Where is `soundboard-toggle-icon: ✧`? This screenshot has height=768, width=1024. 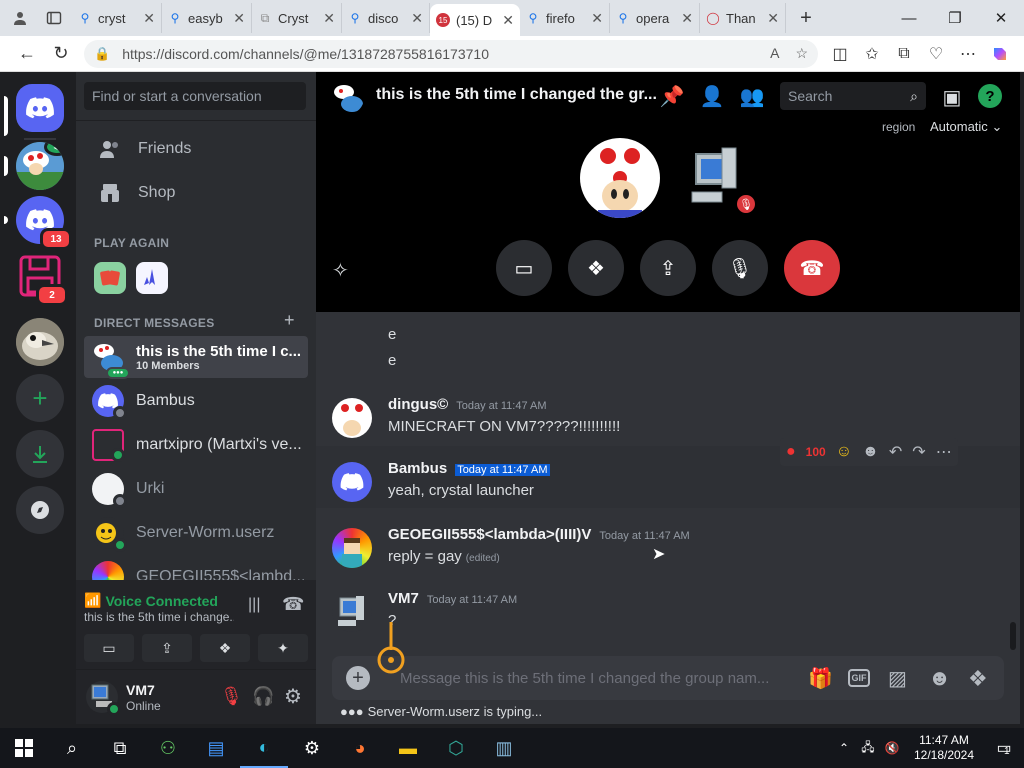
soundboard-toggle-icon: ✧ is located at coordinates (340, 270).